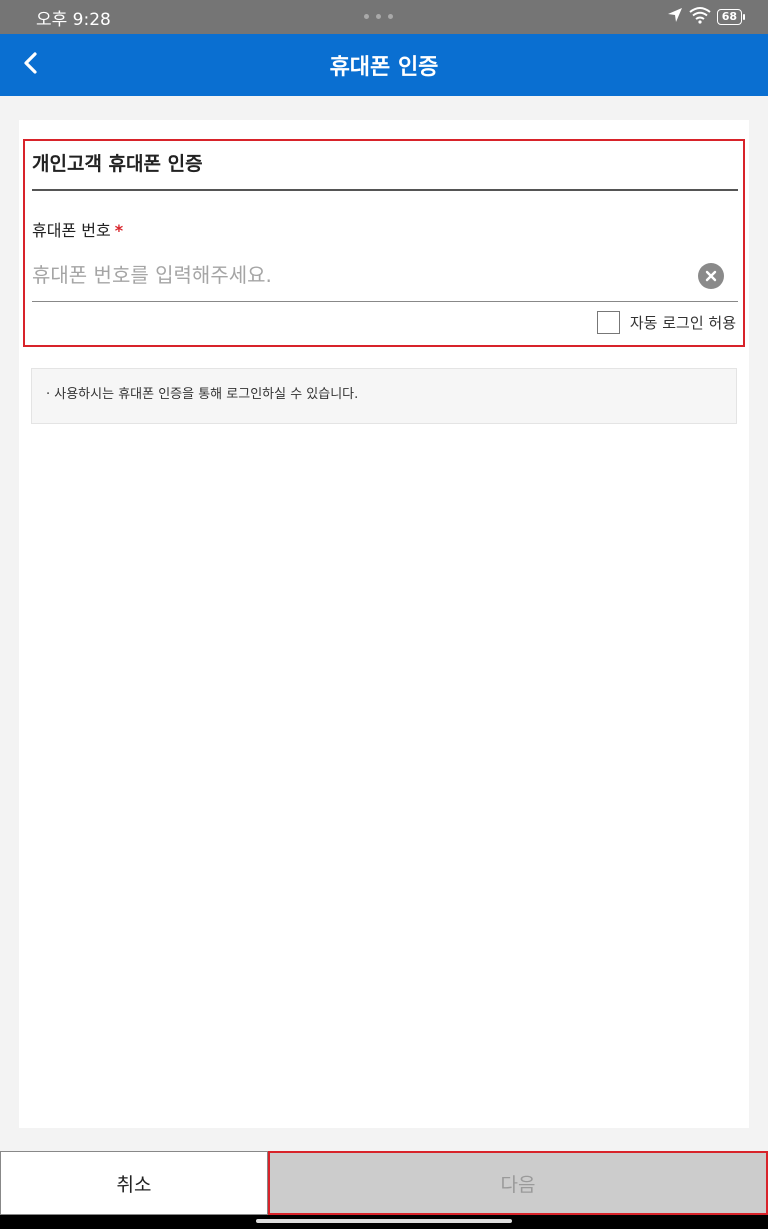 This screenshot has height=1229, width=768. Describe the element at coordinates (675, 17) in the screenshot. I see `location-icon` at that location.